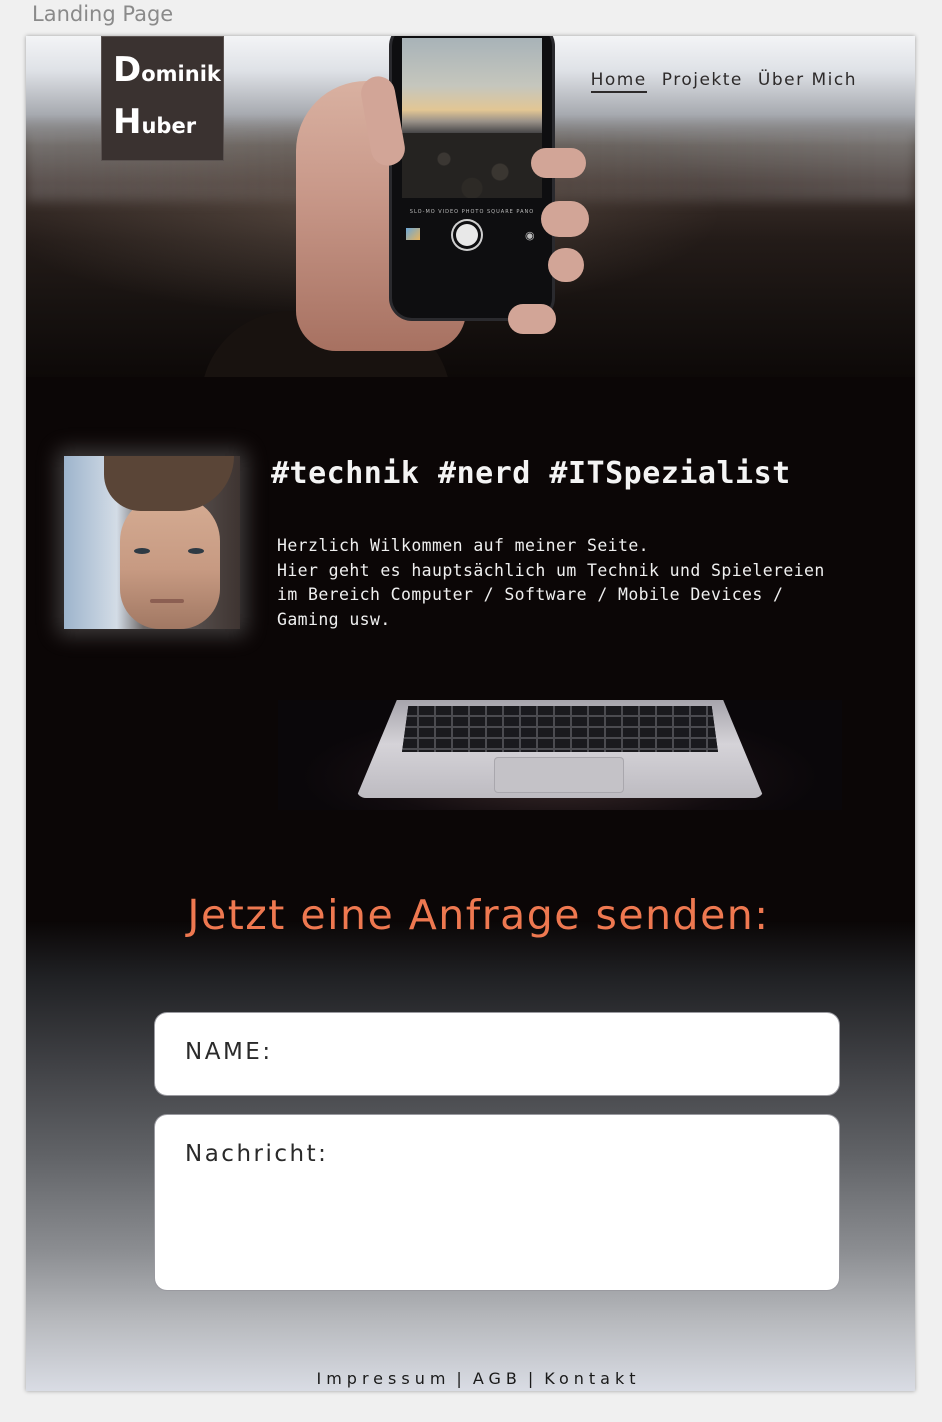 This screenshot has height=1422, width=942. What do you see at coordinates (472, 165) in the screenshot?
I see `phone-screen-rocks` at bounding box center [472, 165].